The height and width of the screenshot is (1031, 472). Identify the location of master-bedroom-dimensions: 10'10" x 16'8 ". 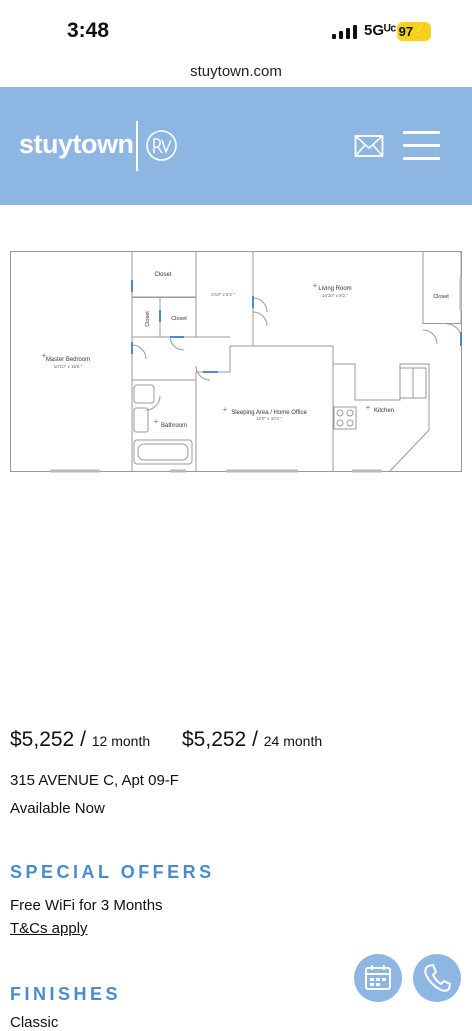
(68, 366).